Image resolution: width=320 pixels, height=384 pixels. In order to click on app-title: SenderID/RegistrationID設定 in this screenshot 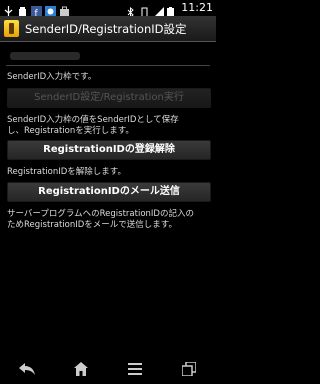, I will do `click(106, 28)`.